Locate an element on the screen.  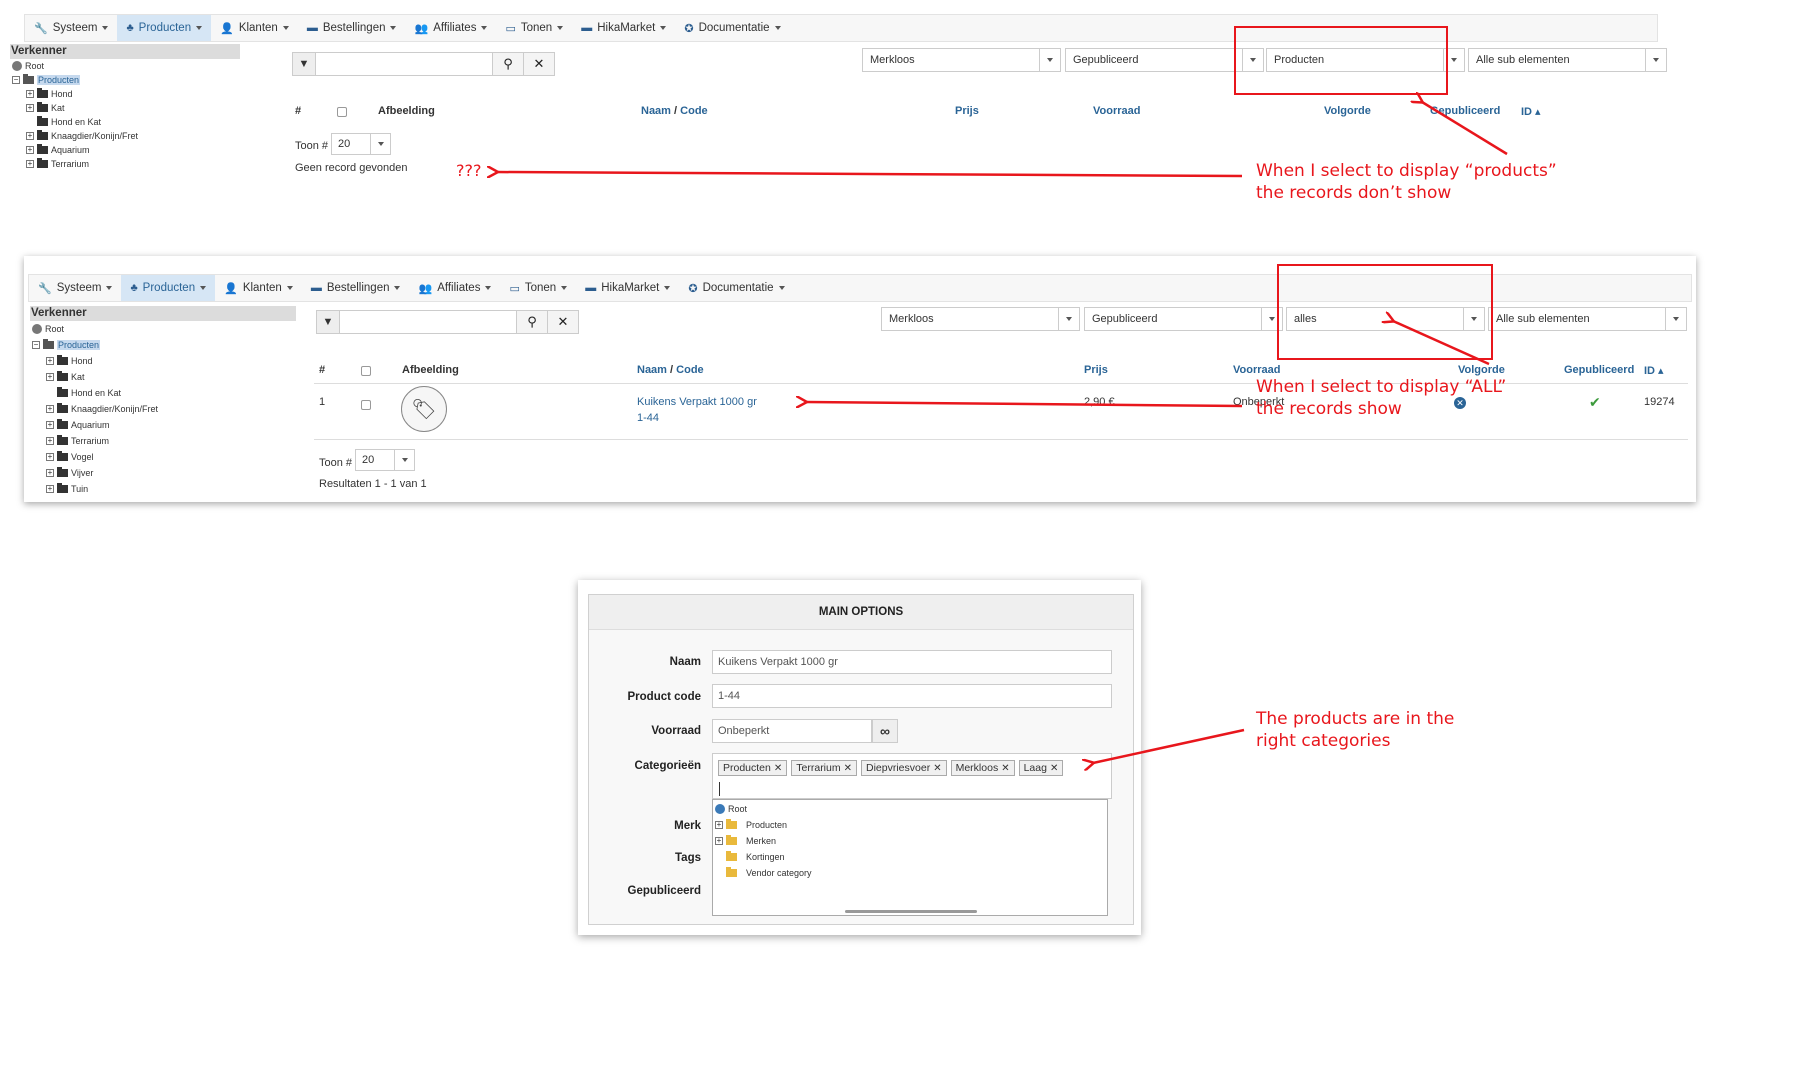
annotation-products-line2: the records don’t show is located at coordinates (1354, 193).